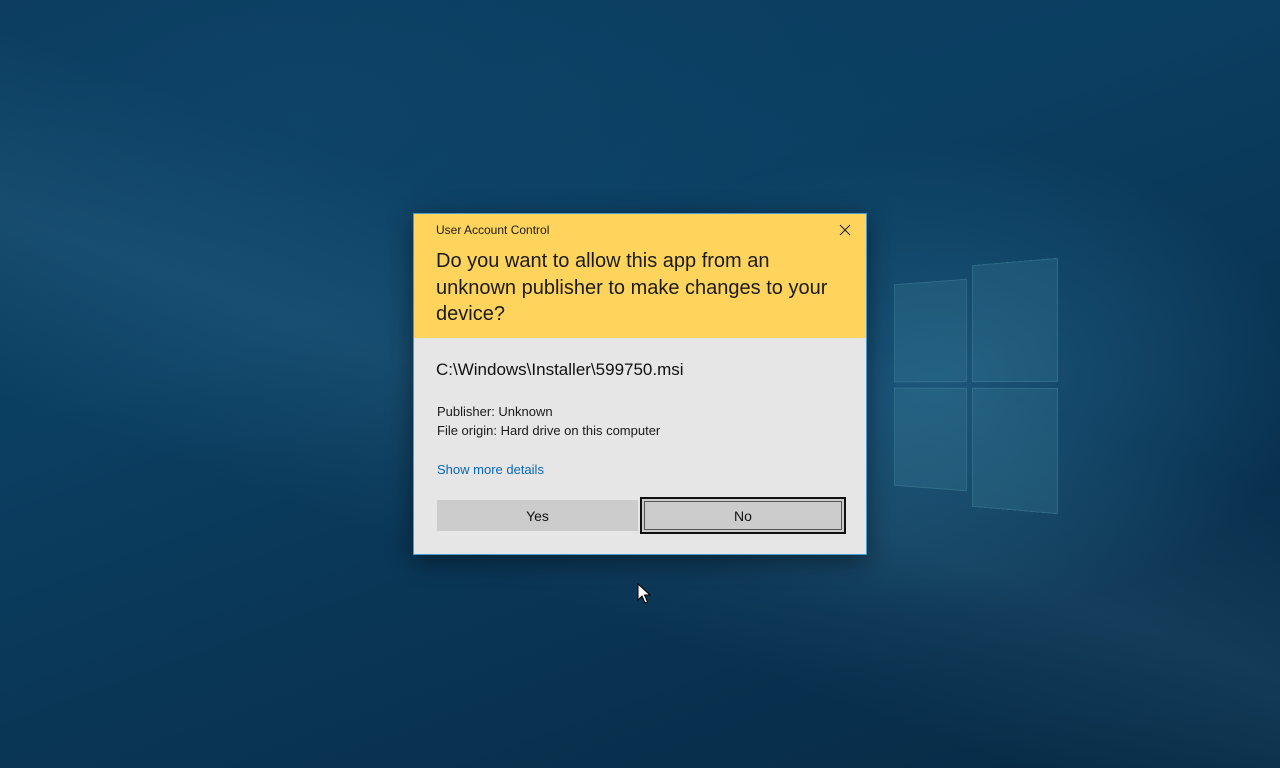 This screenshot has height=768, width=1280. I want to click on mouse-cursor-icon, so click(644, 593).